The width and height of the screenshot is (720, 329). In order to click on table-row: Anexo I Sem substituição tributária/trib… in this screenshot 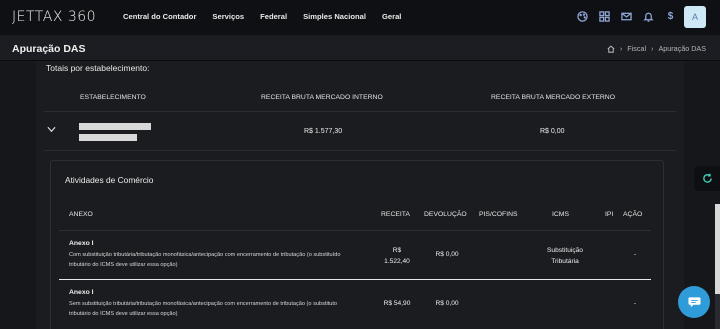, I will do `click(355, 305)`.